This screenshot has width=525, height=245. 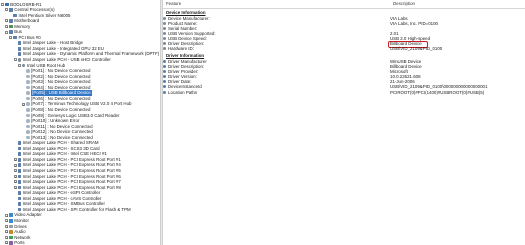 What do you see at coordinates (344, 8) in the screenshot?
I see `header-divider` at bounding box center [344, 8].